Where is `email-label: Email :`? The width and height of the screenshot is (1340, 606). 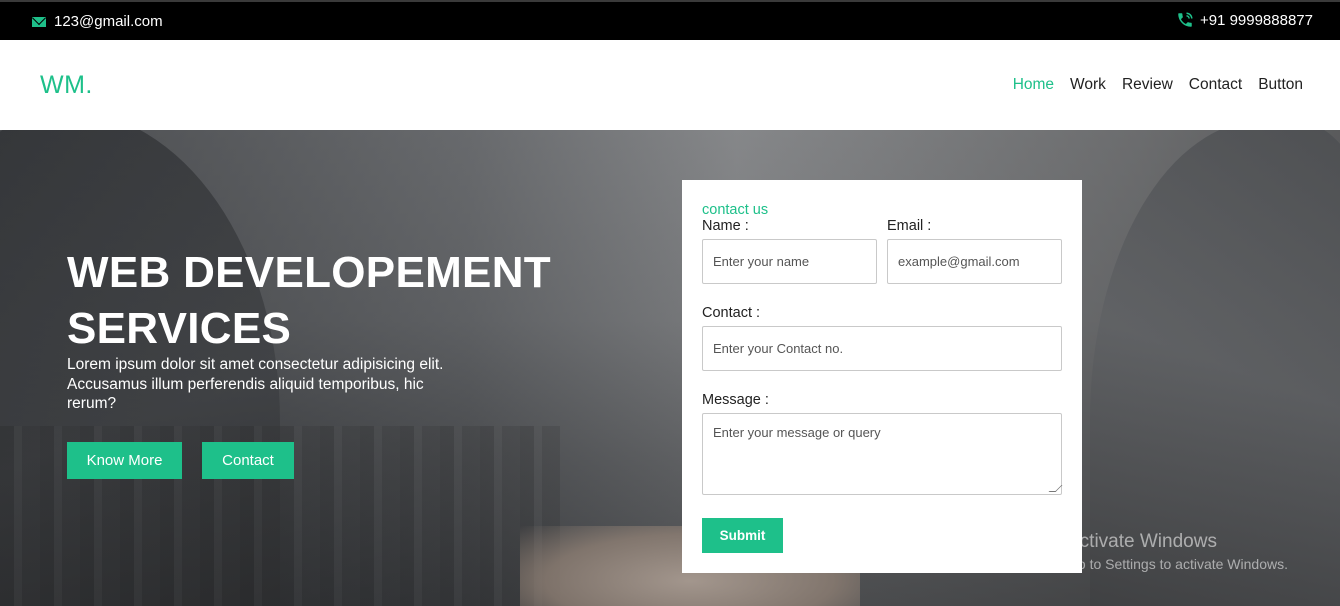 email-label: Email : is located at coordinates (909, 226).